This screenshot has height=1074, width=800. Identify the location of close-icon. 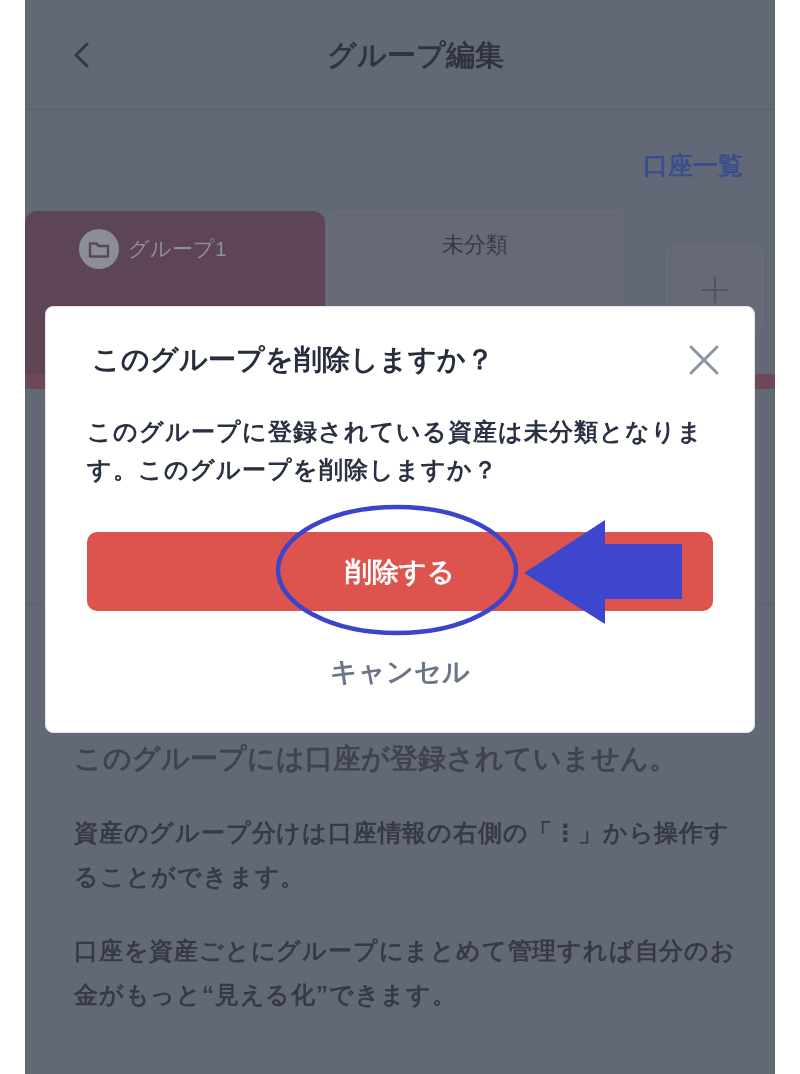
(704, 360).